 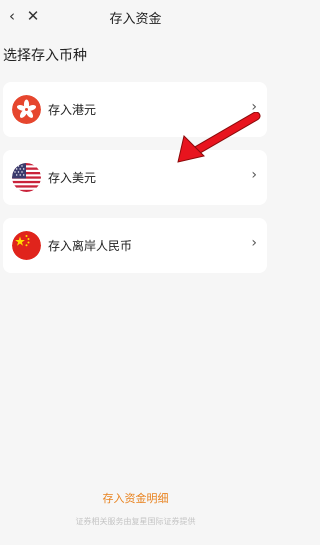 I want to click on currency-option-hkd: 存入港元 ›, so click(x=135, y=109).